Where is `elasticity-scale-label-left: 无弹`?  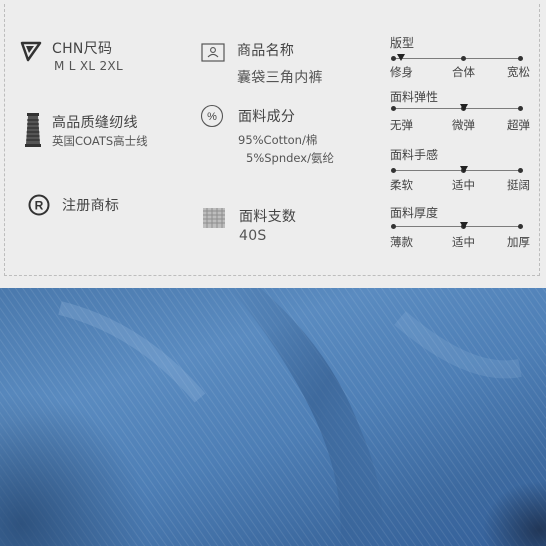 elasticity-scale-label-left: 无弹 is located at coordinates (401, 125).